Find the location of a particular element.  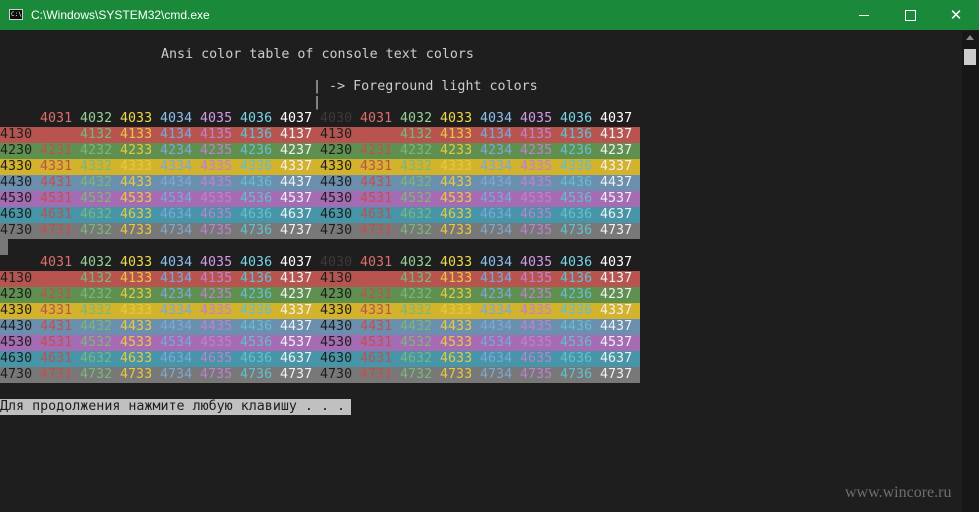

color-code: 4134 is located at coordinates (176, 278).